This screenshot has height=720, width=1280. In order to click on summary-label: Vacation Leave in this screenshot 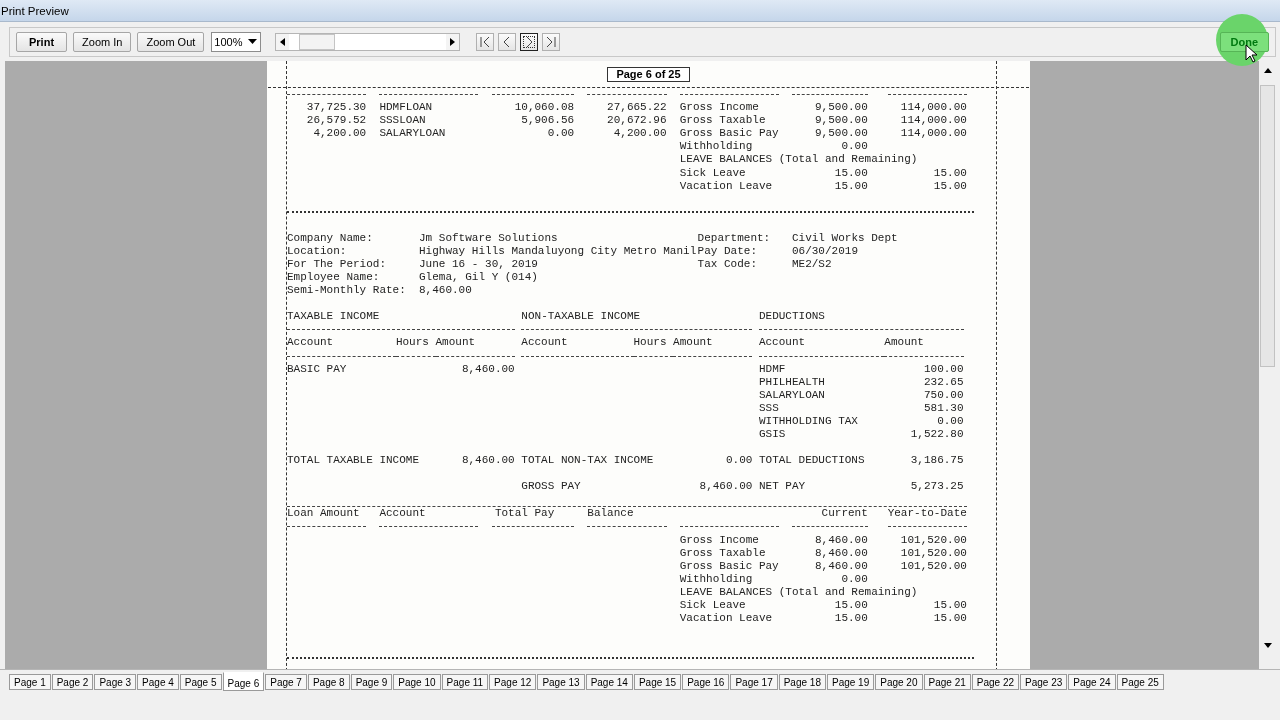, I will do `click(726, 619)`.